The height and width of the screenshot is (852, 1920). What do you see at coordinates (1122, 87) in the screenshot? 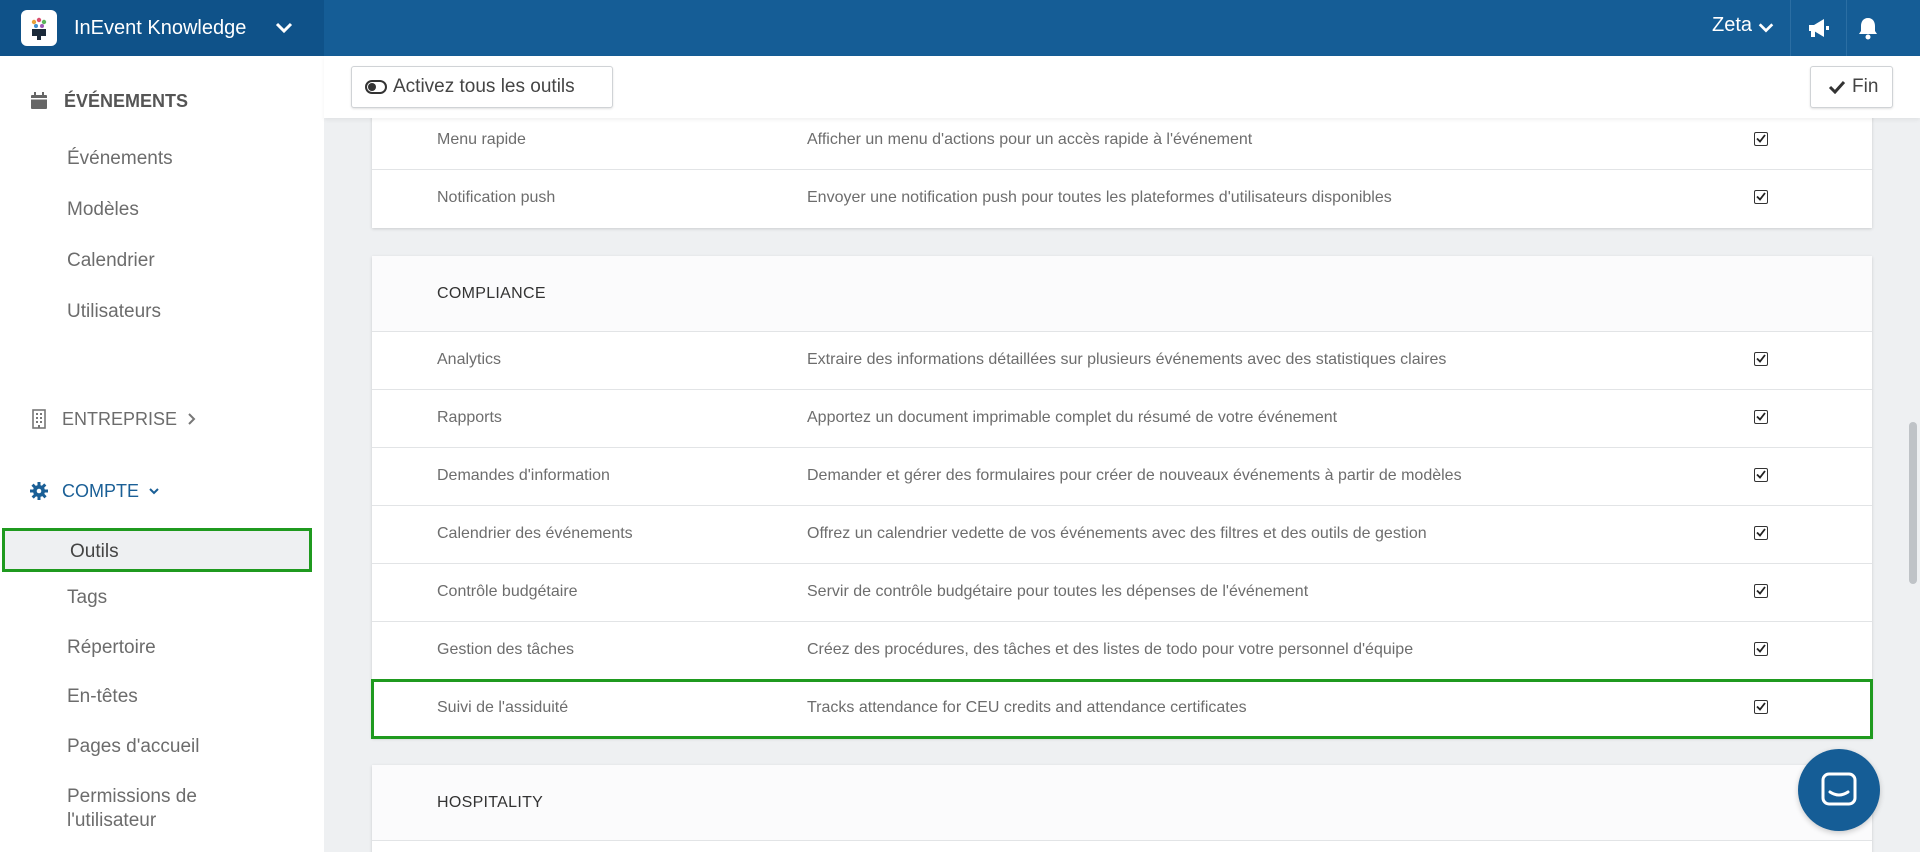
I see `action-bar: Activez tous les outils Fin` at bounding box center [1122, 87].